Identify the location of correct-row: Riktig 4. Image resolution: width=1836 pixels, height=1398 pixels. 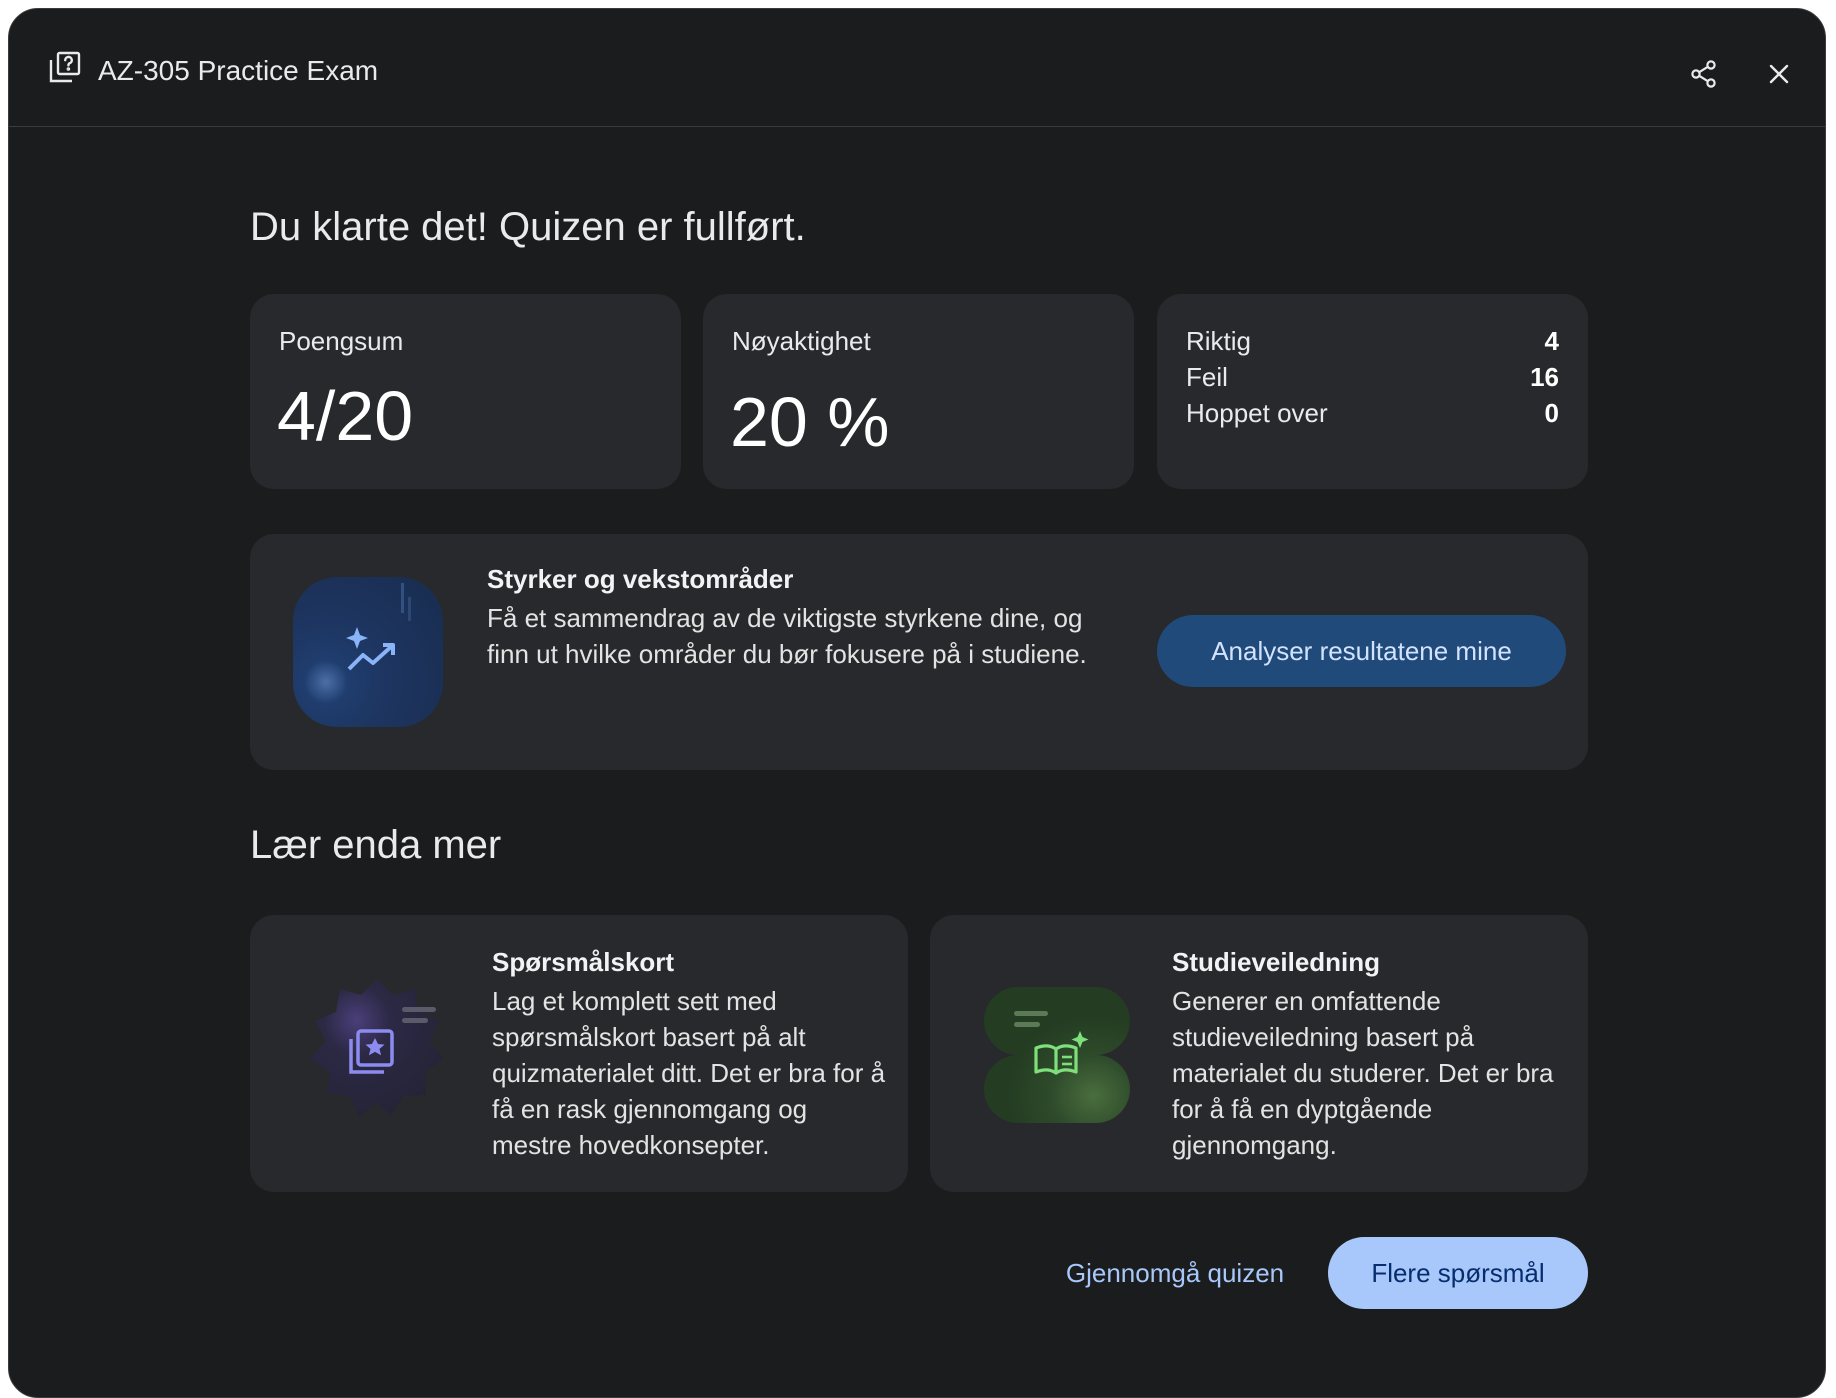
(1372, 341).